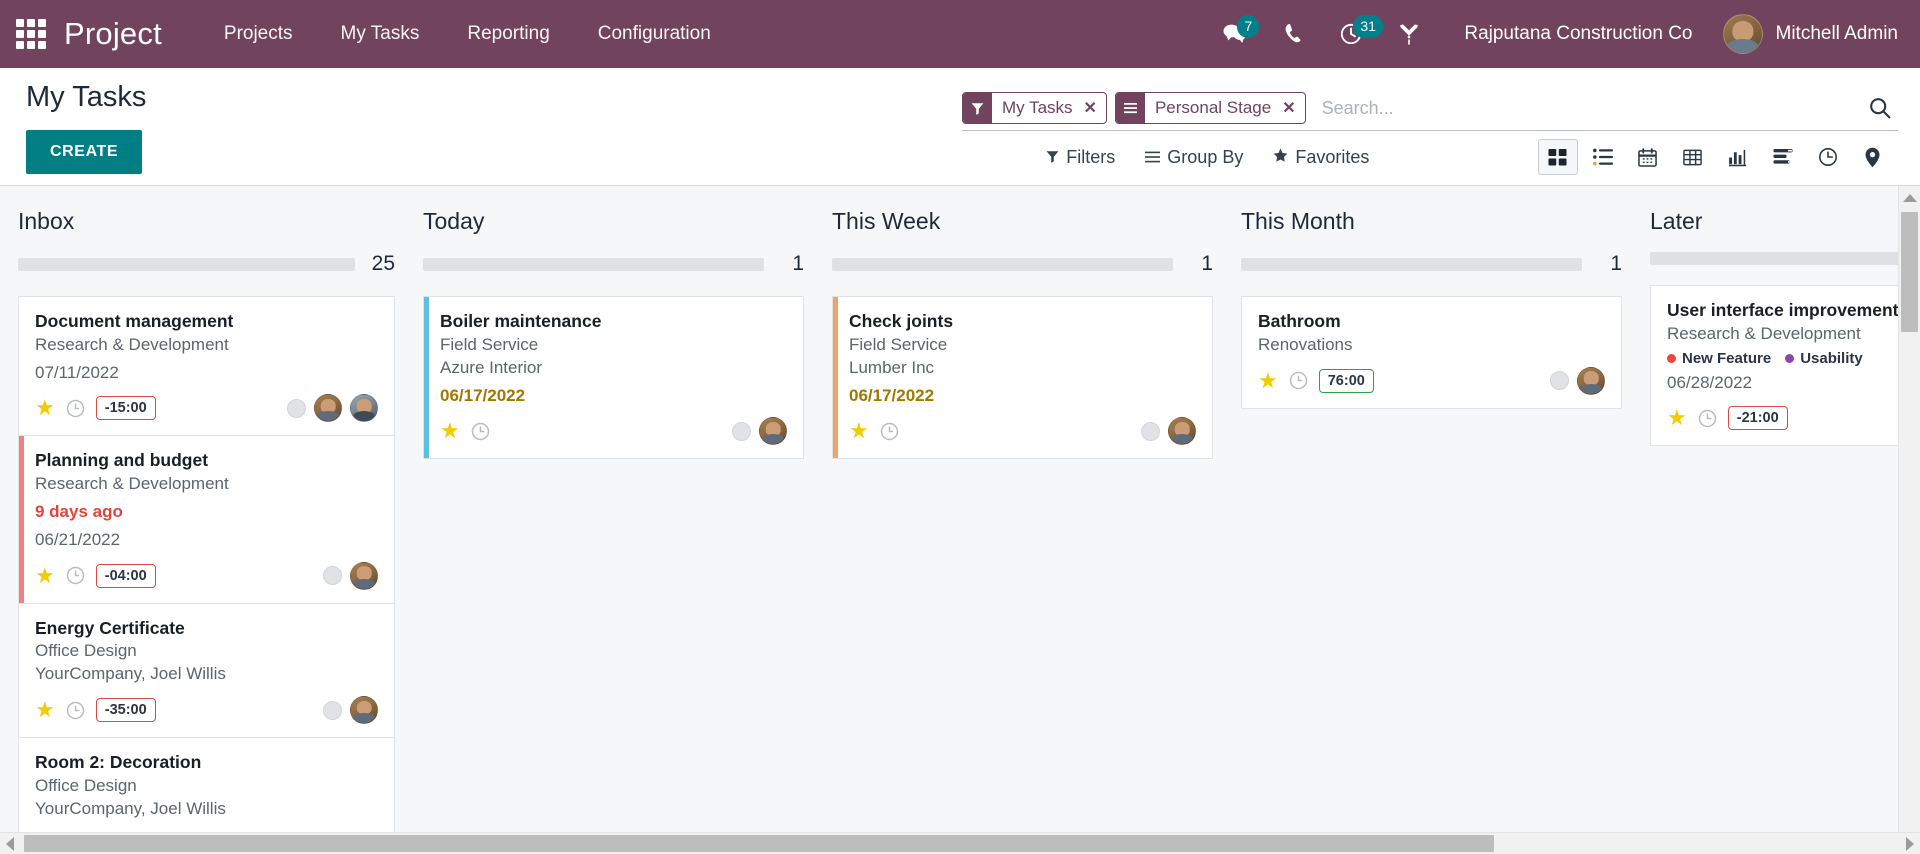 The width and height of the screenshot is (1920, 854). I want to click on wrench-tools-icon, so click(1409, 34).